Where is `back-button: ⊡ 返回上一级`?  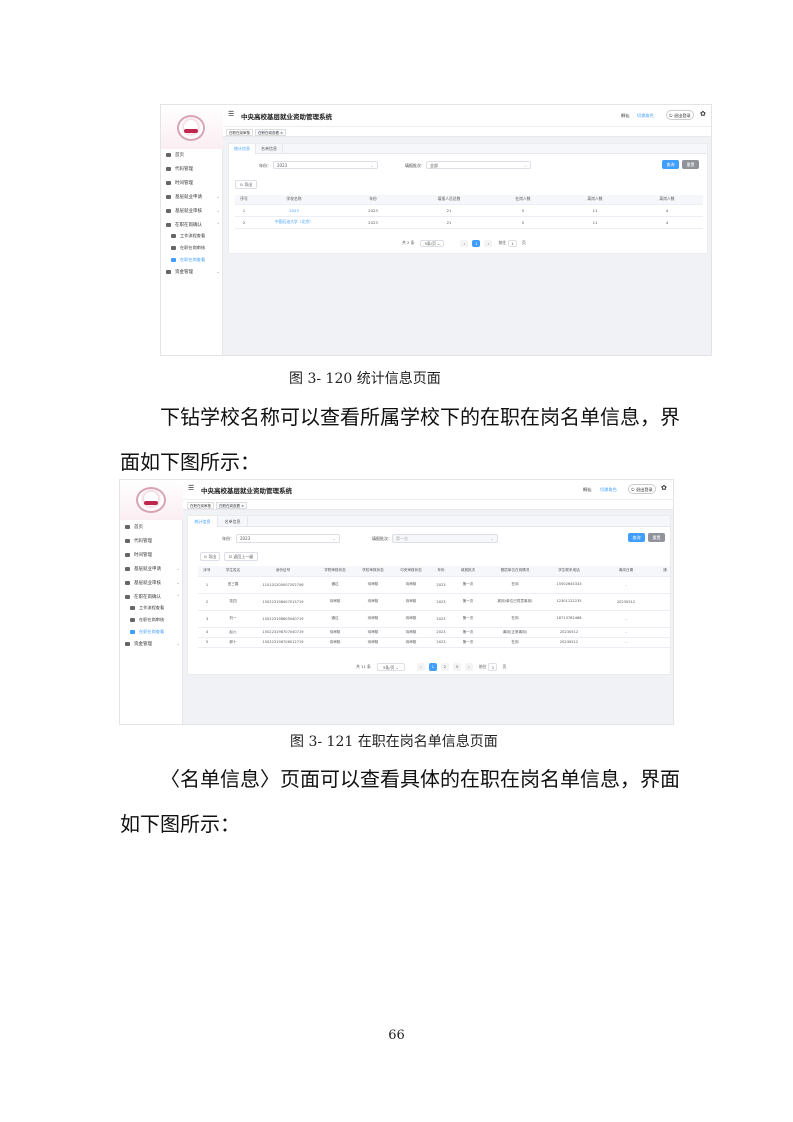
back-button: ⊡ 返回上一级 is located at coordinates (241, 556).